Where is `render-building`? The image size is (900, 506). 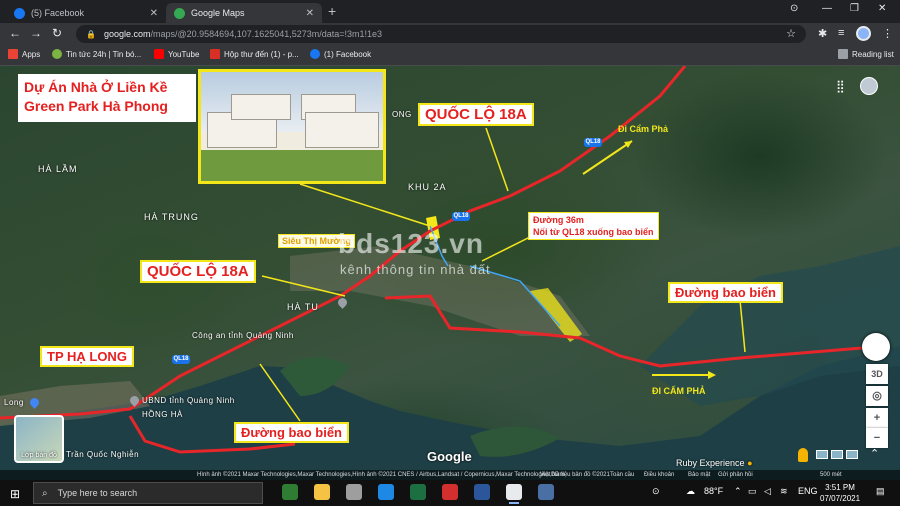 render-building is located at coordinates (342, 130).